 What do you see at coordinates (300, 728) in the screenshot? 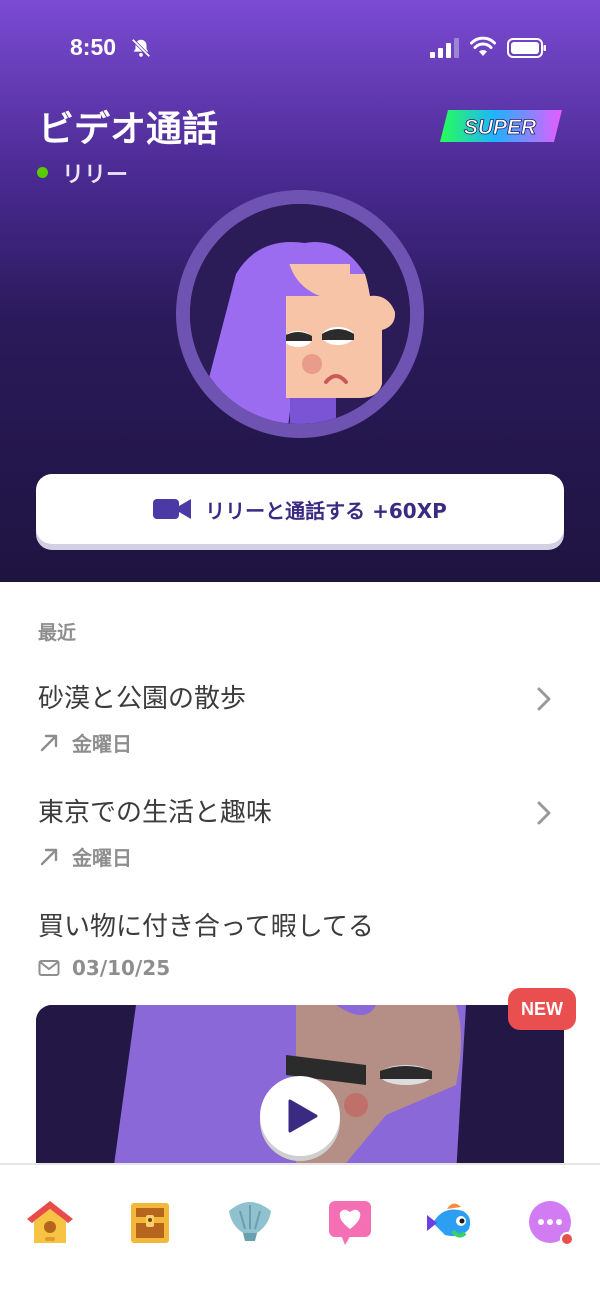
I see `recent-call-item: 砂漠と公園の散歩 金曜日` at bounding box center [300, 728].